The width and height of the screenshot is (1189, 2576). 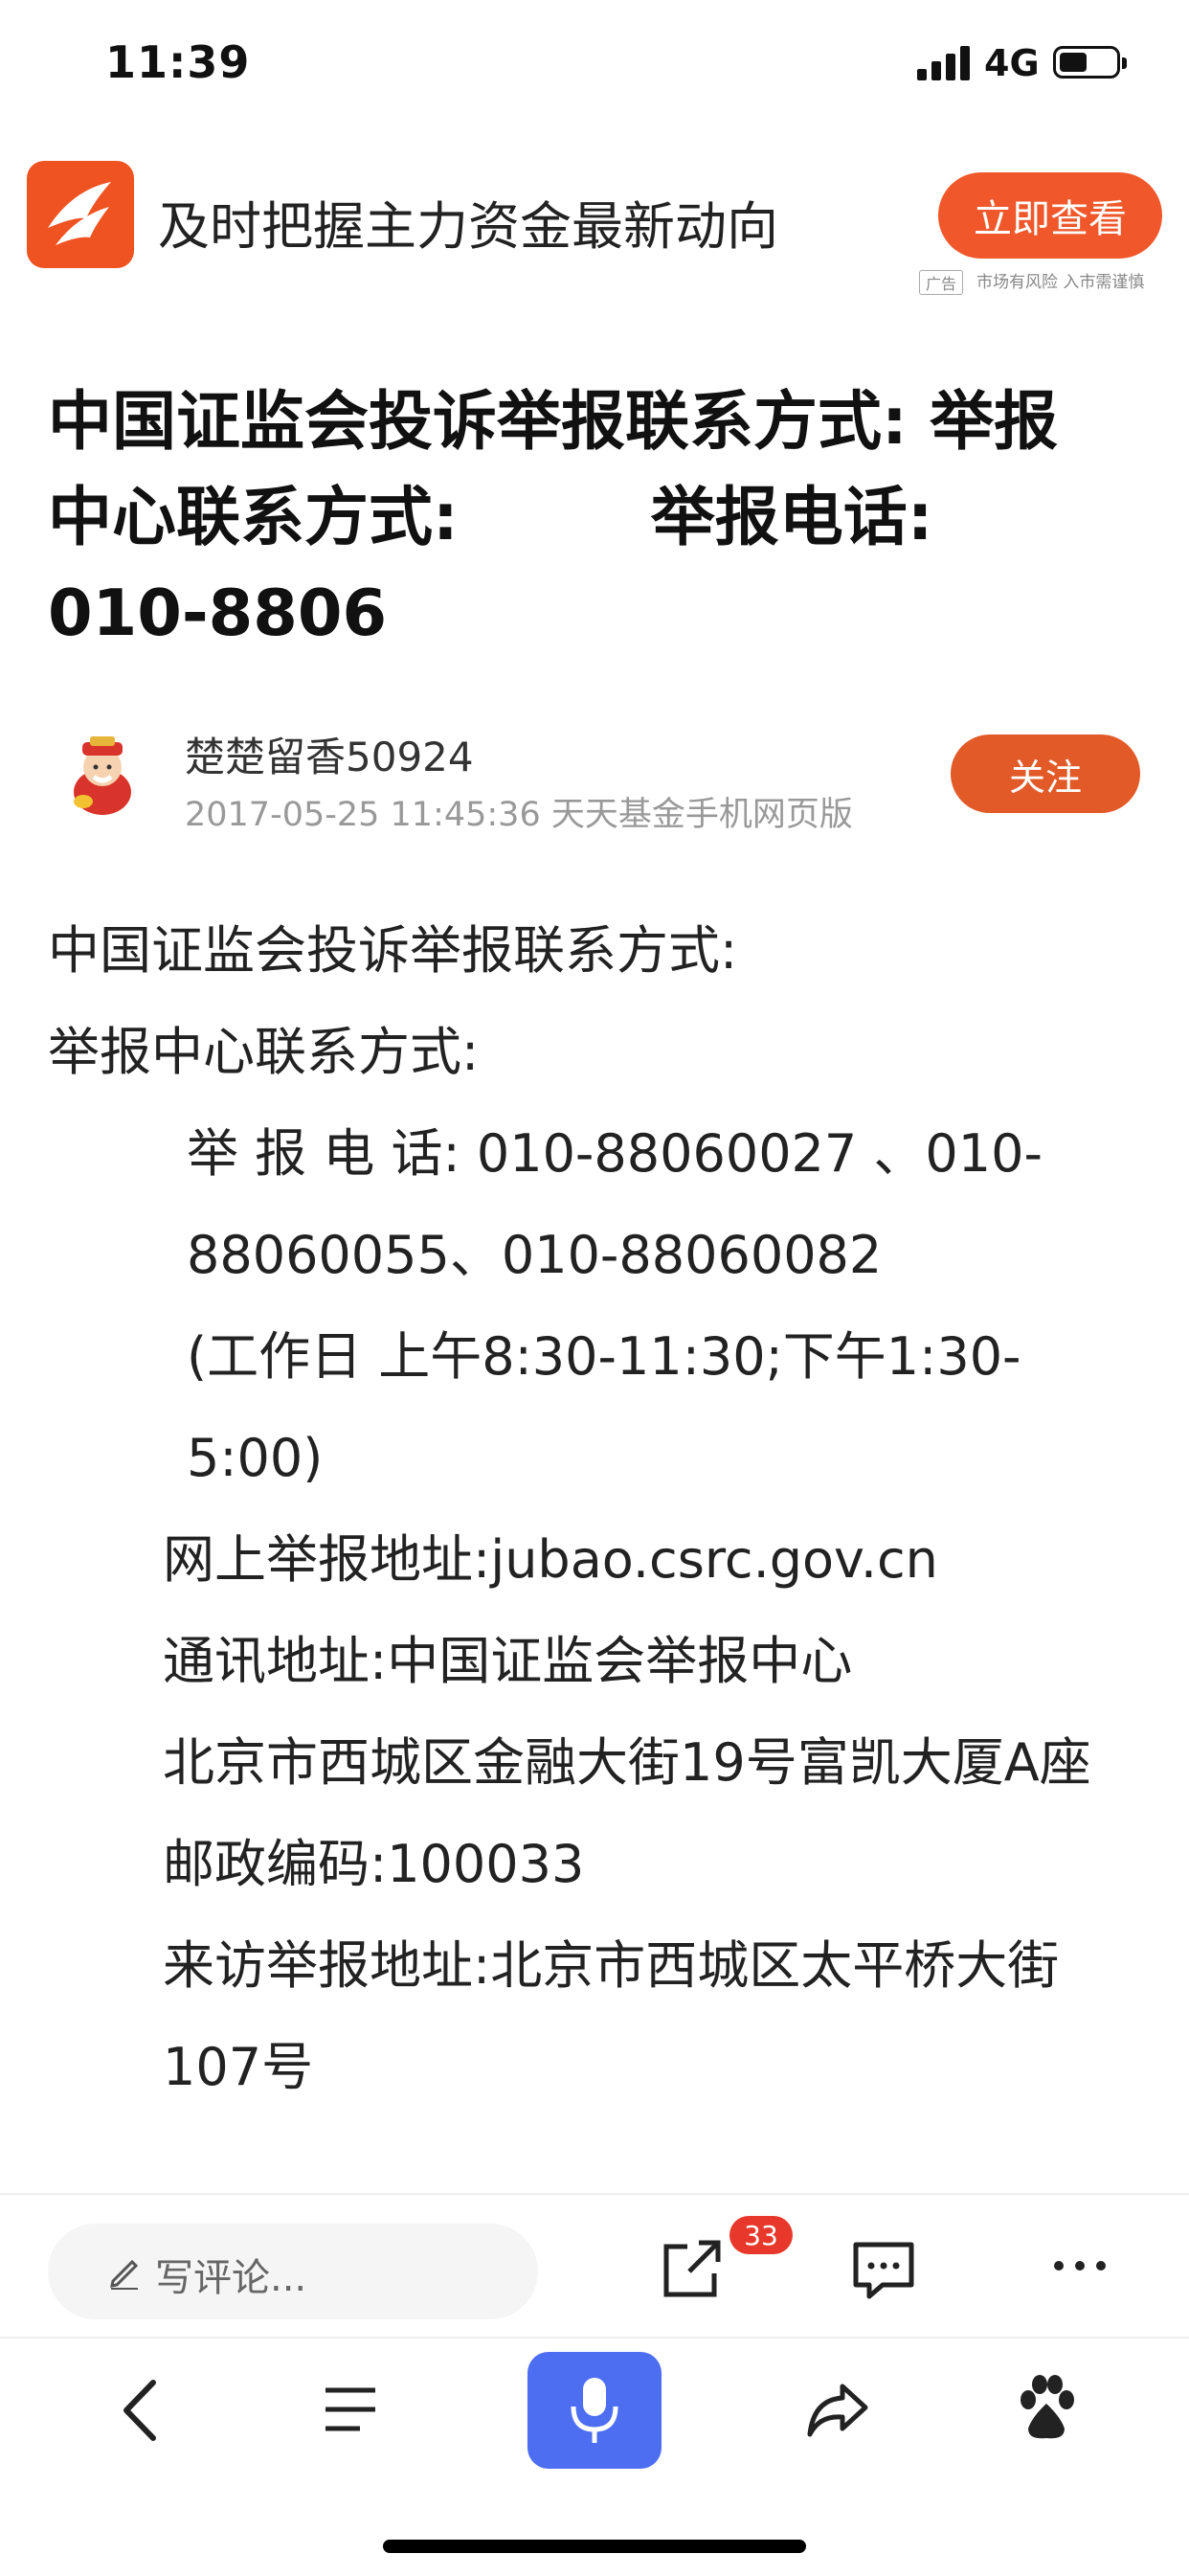 What do you see at coordinates (80, 214) in the screenshot?
I see `app-logo-icon` at bounding box center [80, 214].